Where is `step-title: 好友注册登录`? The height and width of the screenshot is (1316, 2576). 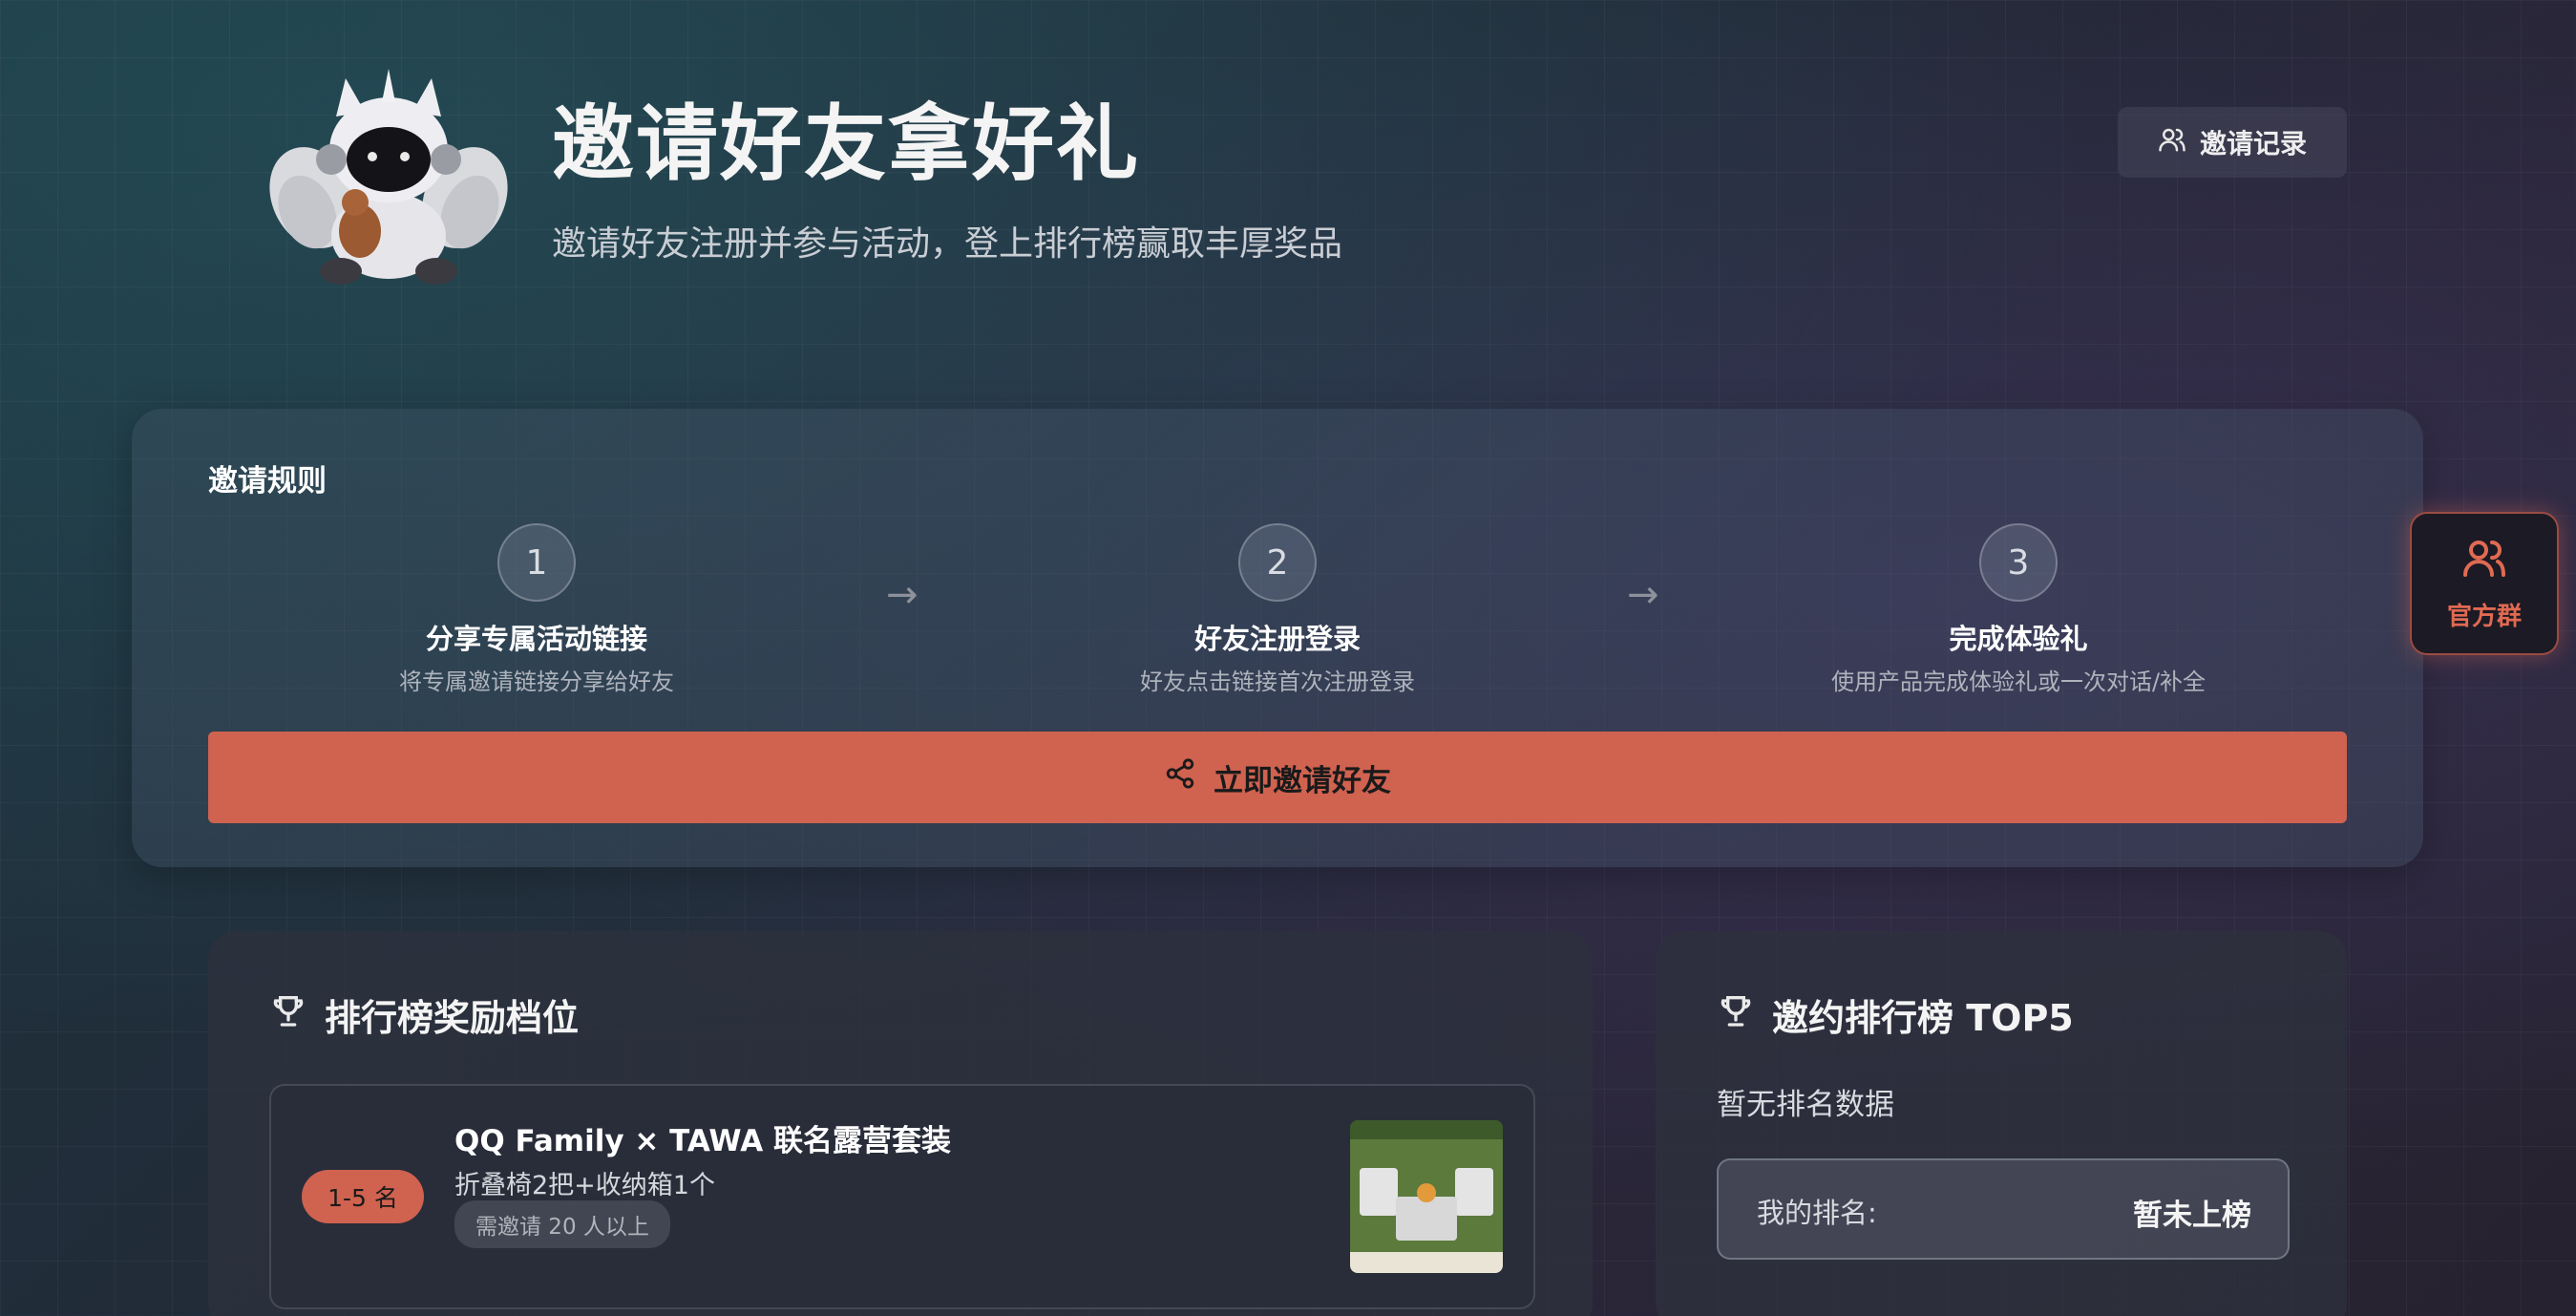 step-title: 好友注册登录 is located at coordinates (1277, 639).